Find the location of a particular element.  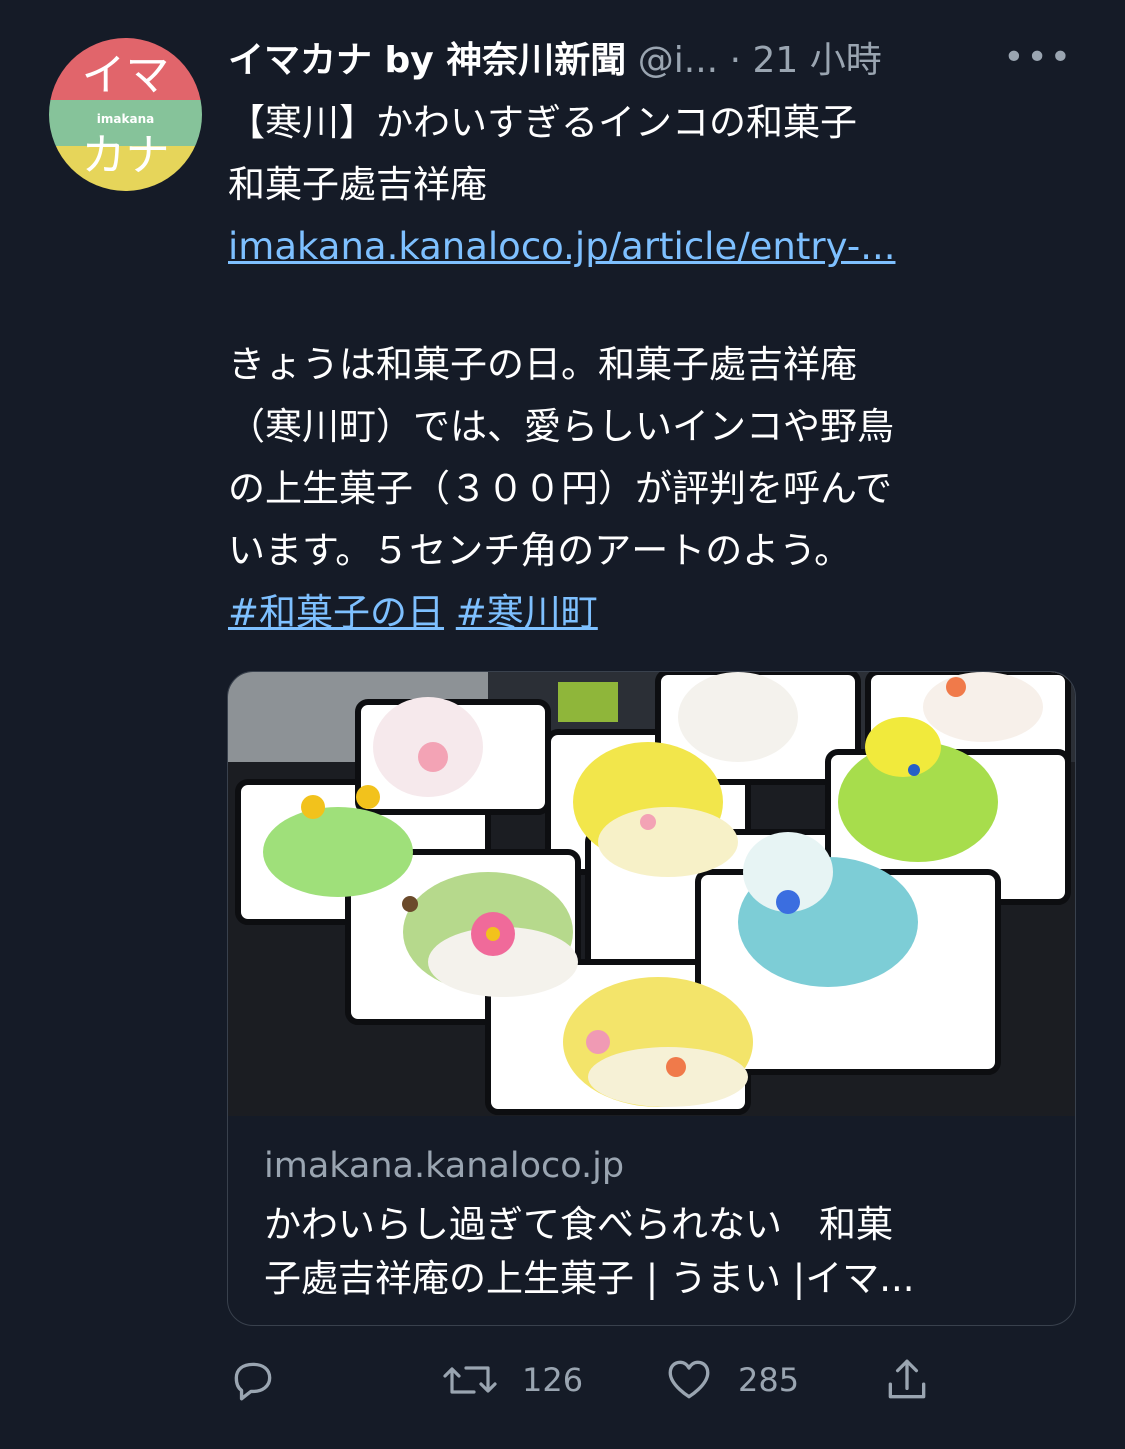

card-title-line: かわいらし過ぎて食べられない 和菓 is located at coordinates (578, 1224).